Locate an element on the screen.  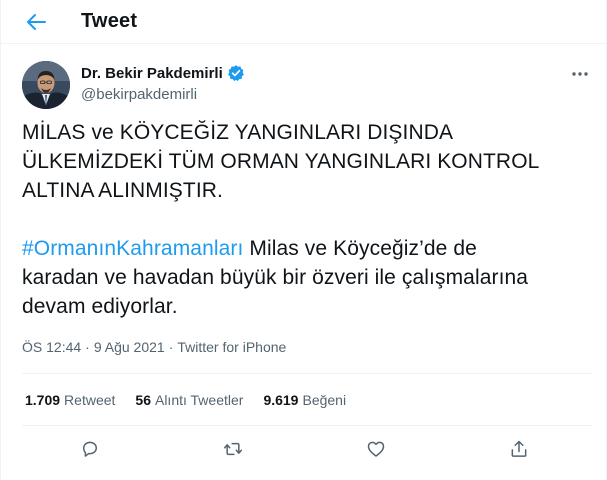
retweet-icon is located at coordinates (233, 449).